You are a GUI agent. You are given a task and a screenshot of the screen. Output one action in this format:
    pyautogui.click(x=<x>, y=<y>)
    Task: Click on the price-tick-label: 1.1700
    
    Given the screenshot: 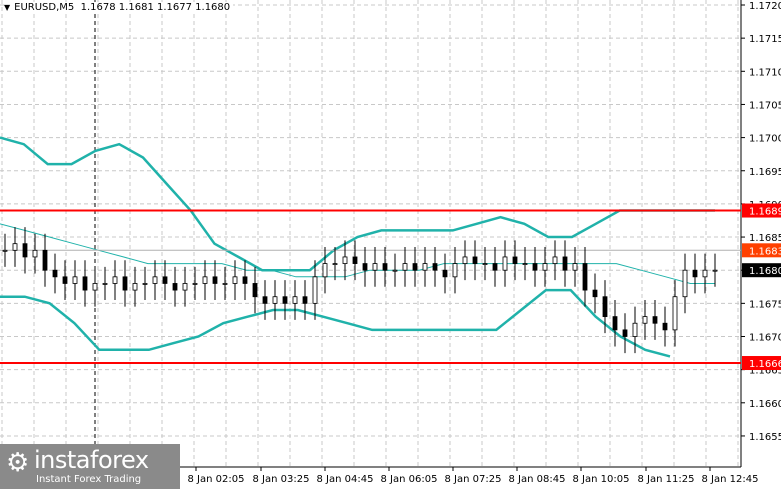 What is the action you would take?
    pyautogui.click(x=765, y=139)
    